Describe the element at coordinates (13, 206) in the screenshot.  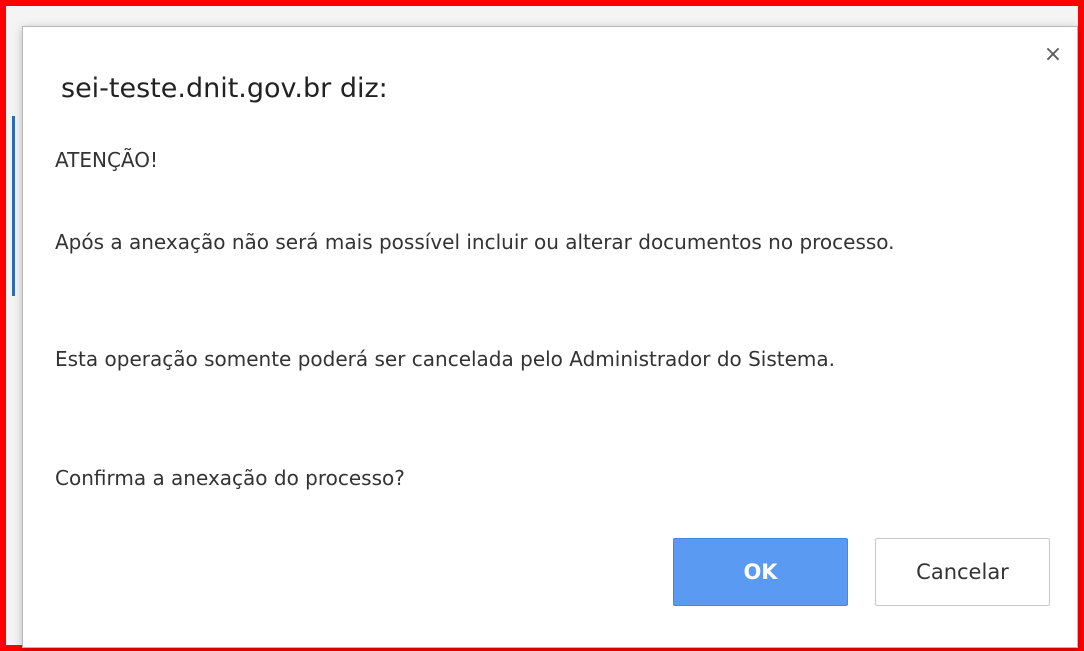
I see `background-page-edge` at that location.